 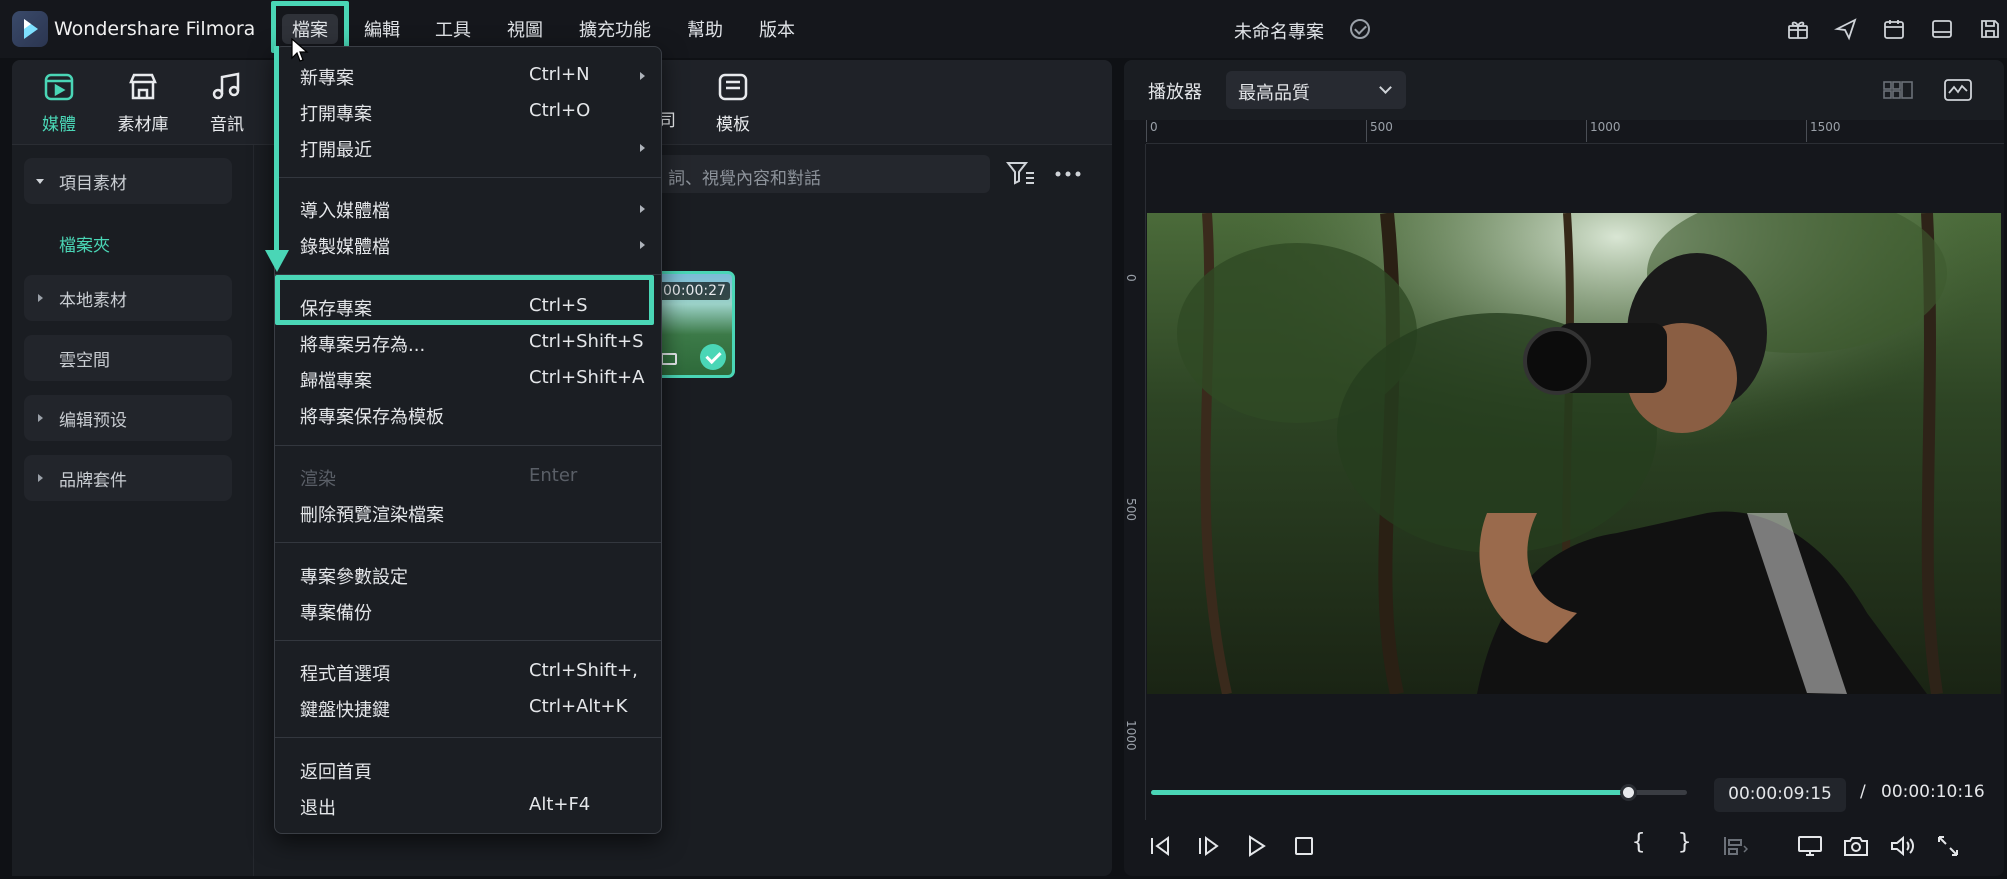 I want to click on tab-audio: 音訊, so click(x=227, y=106).